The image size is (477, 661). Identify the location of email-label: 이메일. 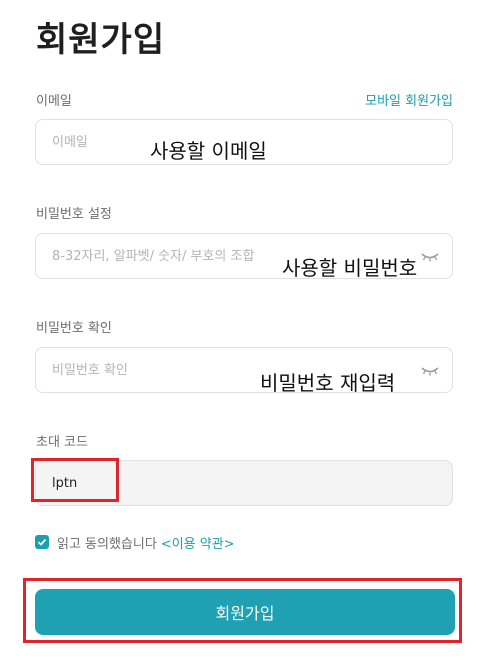
(54, 101).